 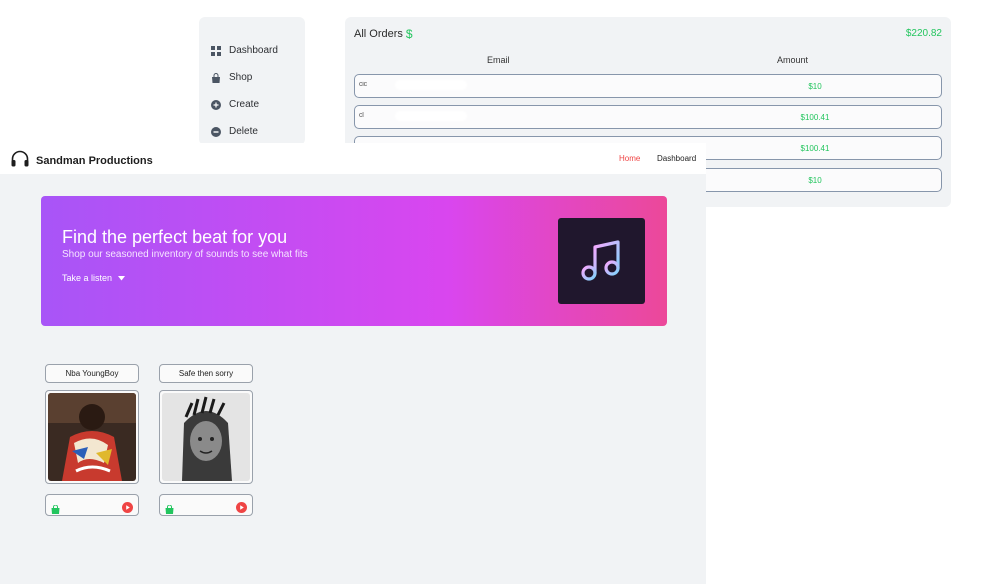 What do you see at coordinates (648, 117) in the screenshot?
I see `table-row: cl $100.41` at bounding box center [648, 117].